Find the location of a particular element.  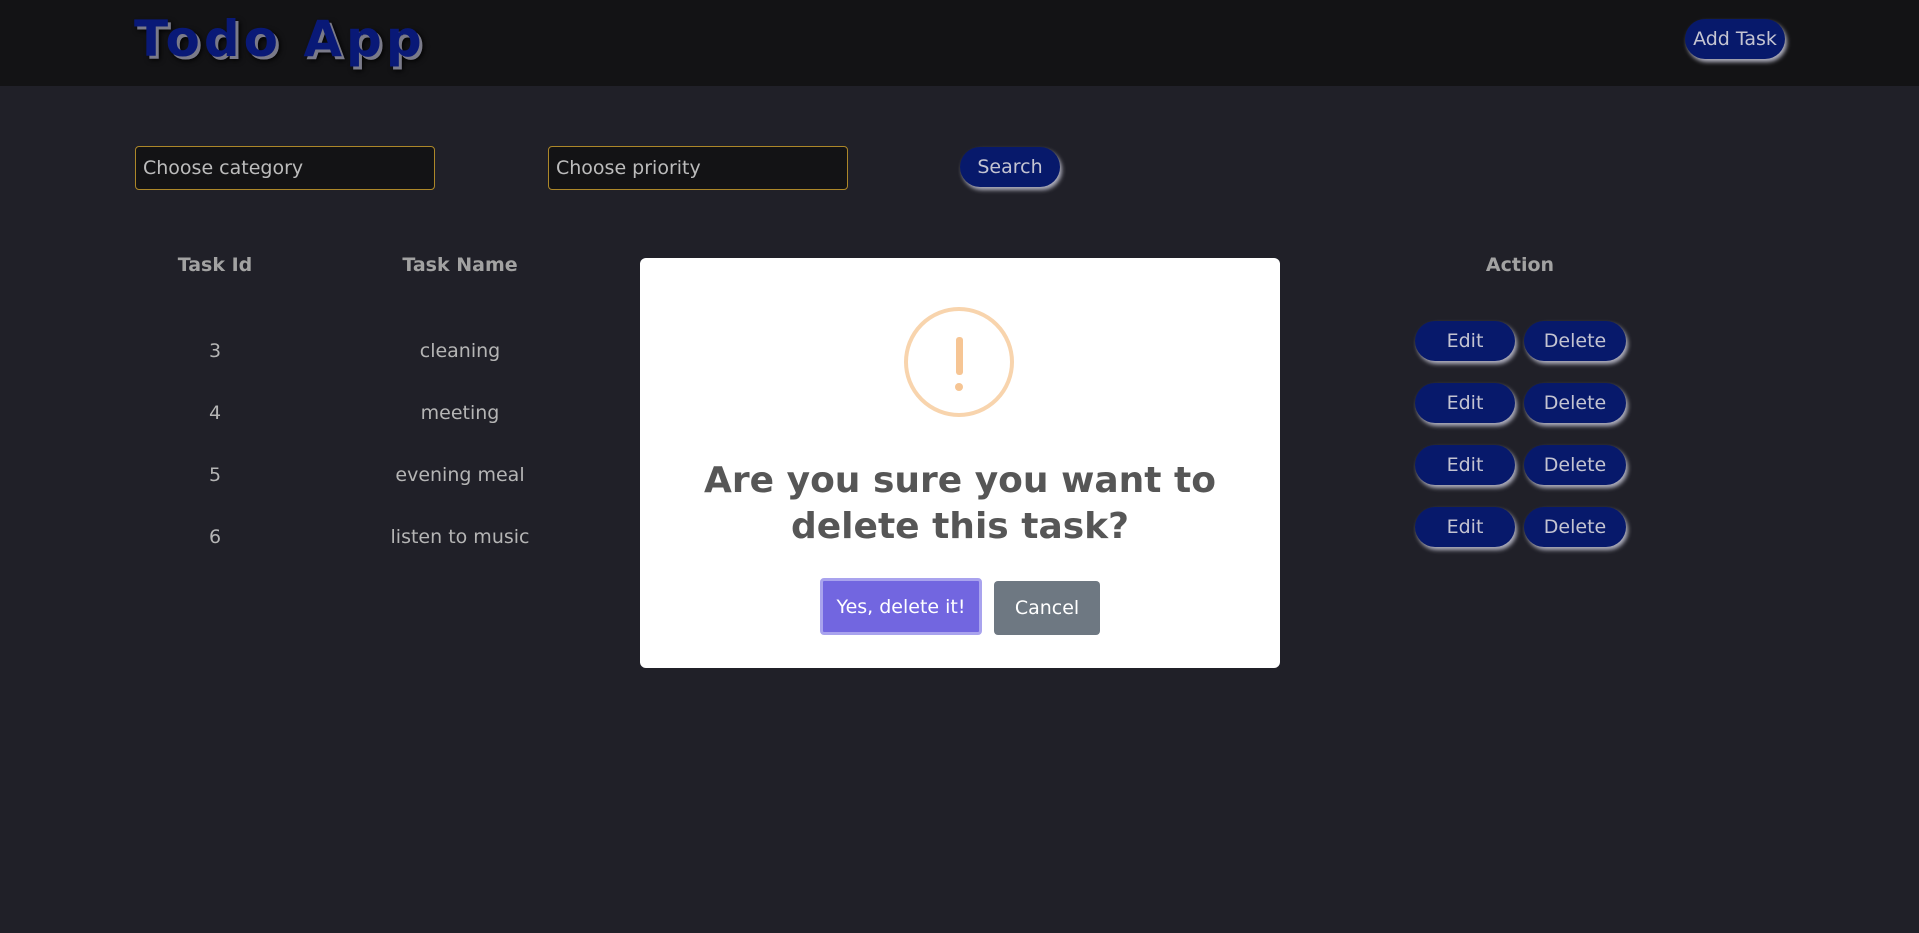

confirm-delete-button: Yes, delete it! is located at coordinates (901, 606).